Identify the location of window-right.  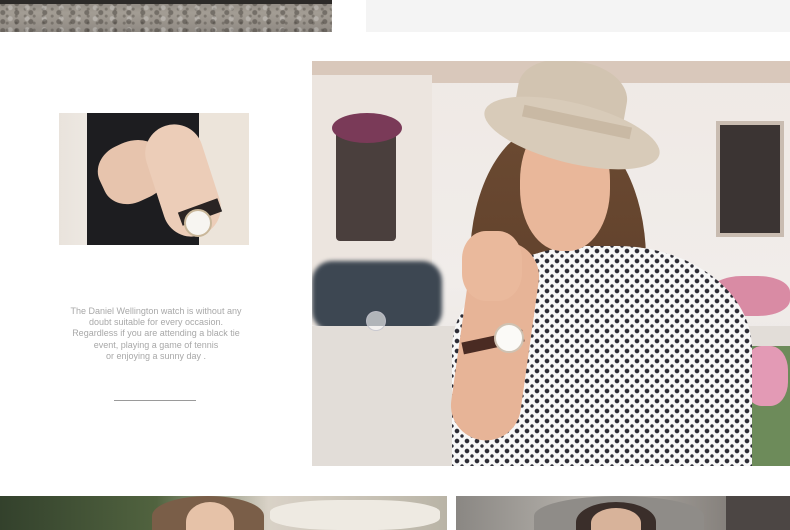
(750, 179).